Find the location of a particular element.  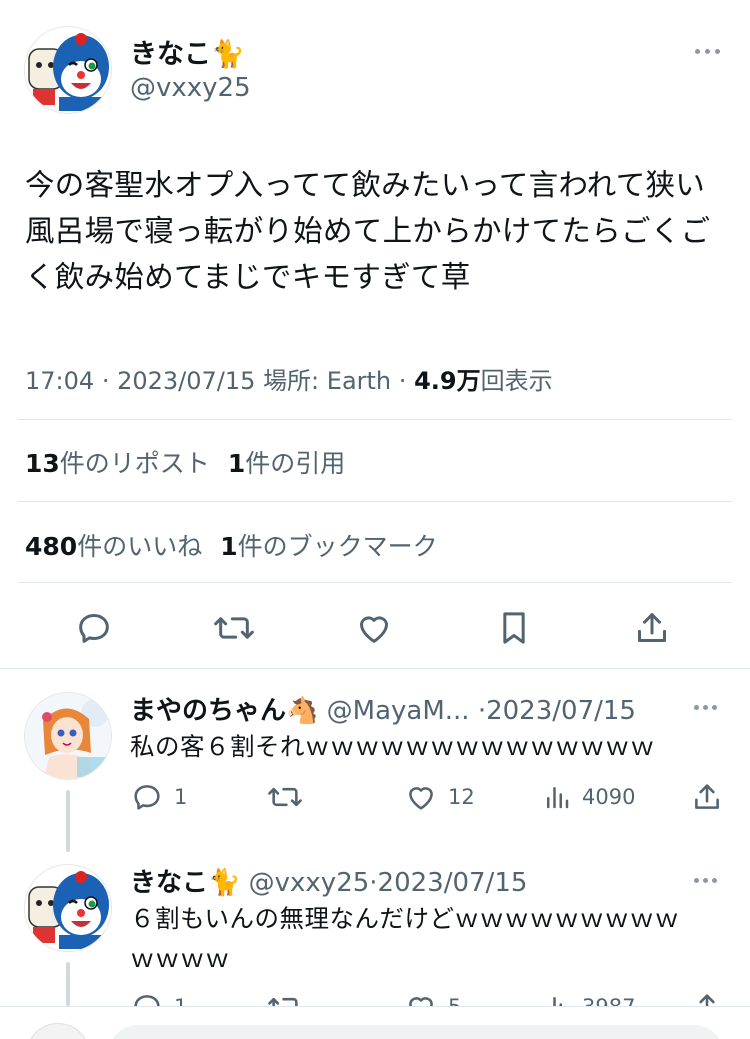

like-stats: 480件のいいね 1件のブックマーク is located at coordinates (231, 545).